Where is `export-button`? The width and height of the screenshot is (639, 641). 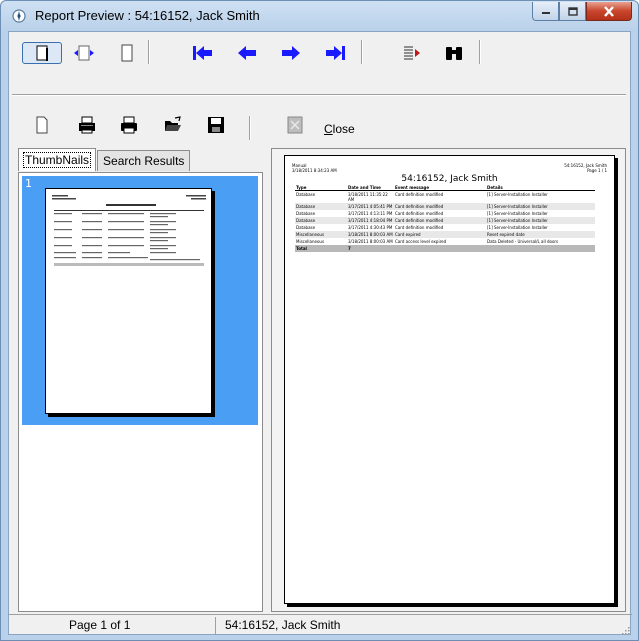
export-button is located at coordinates (295, 125).